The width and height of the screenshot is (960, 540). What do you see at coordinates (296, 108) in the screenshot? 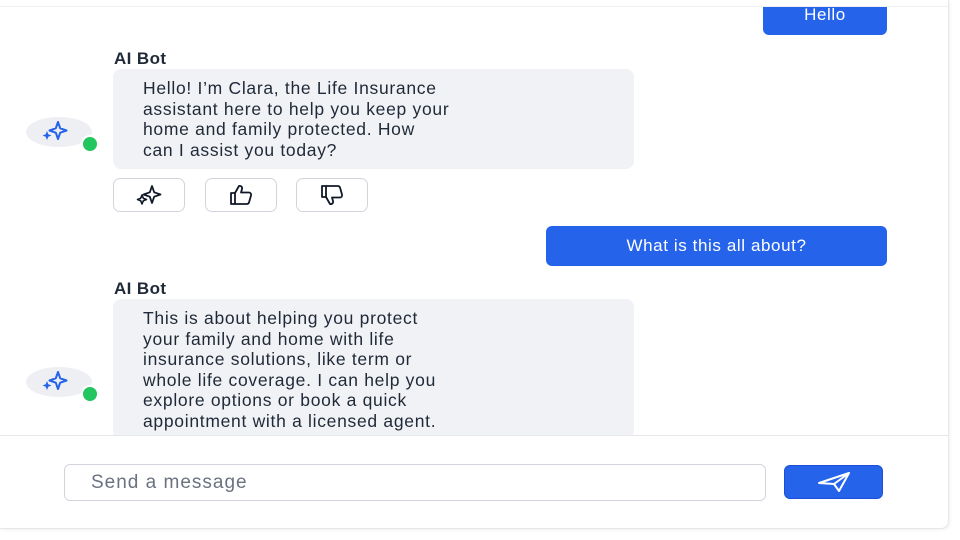
I see `message-line: assistant here to help you keep your` at bounding box center [296, 108].